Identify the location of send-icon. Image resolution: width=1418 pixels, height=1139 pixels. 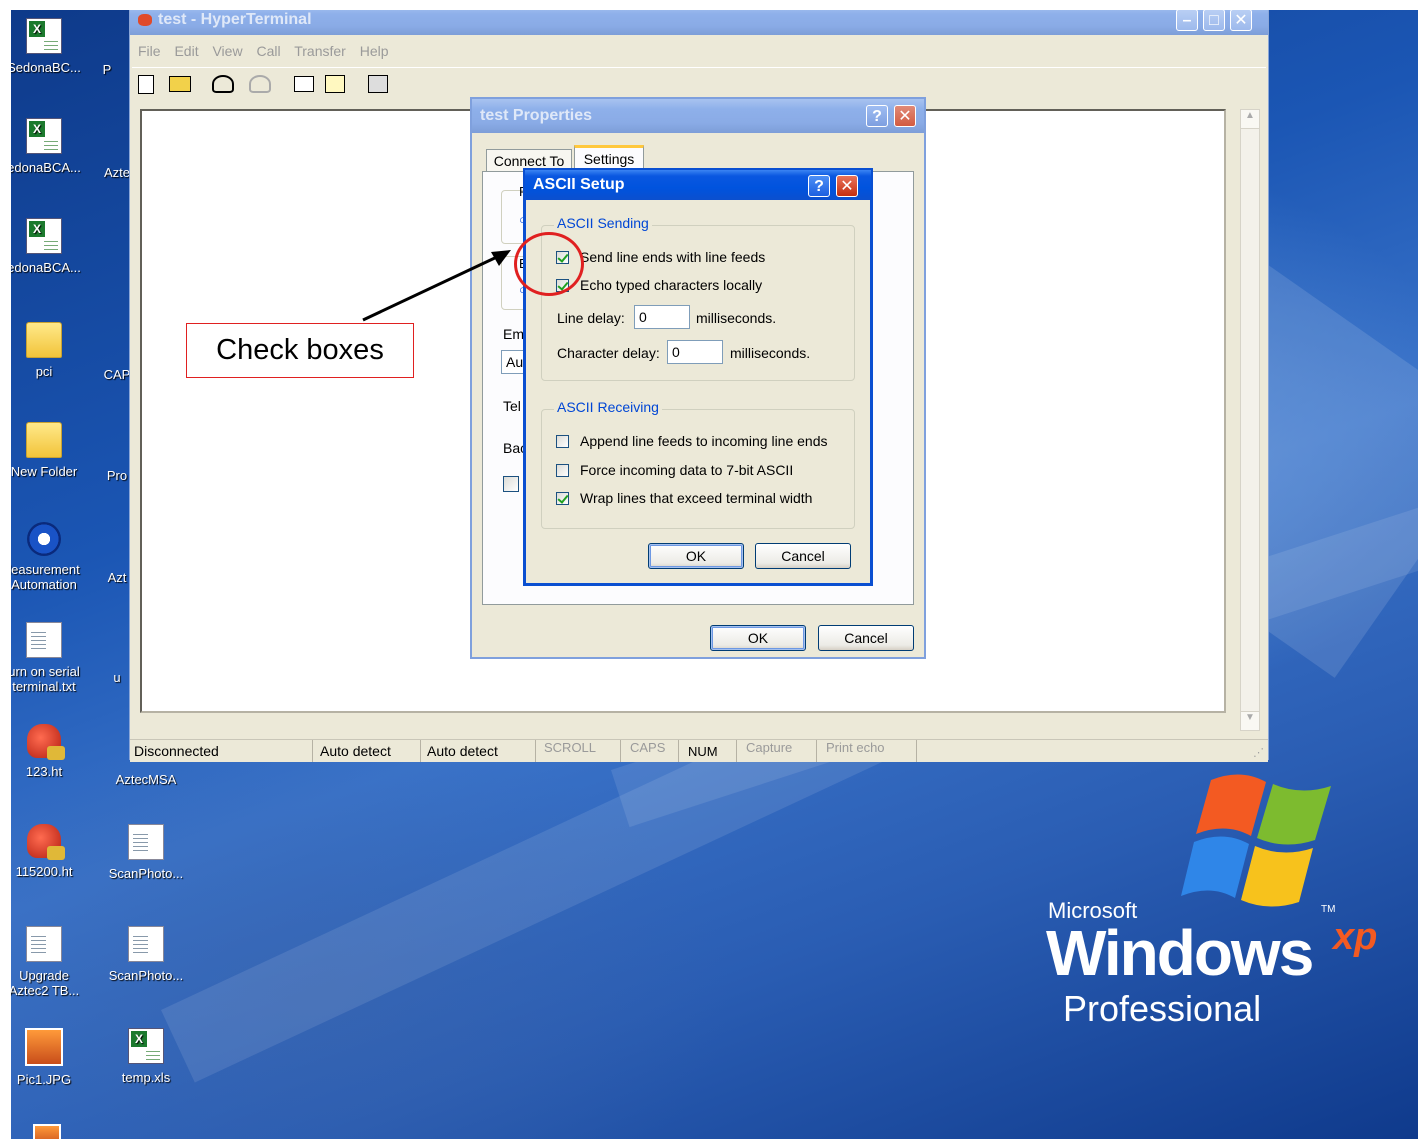
(304, 84).